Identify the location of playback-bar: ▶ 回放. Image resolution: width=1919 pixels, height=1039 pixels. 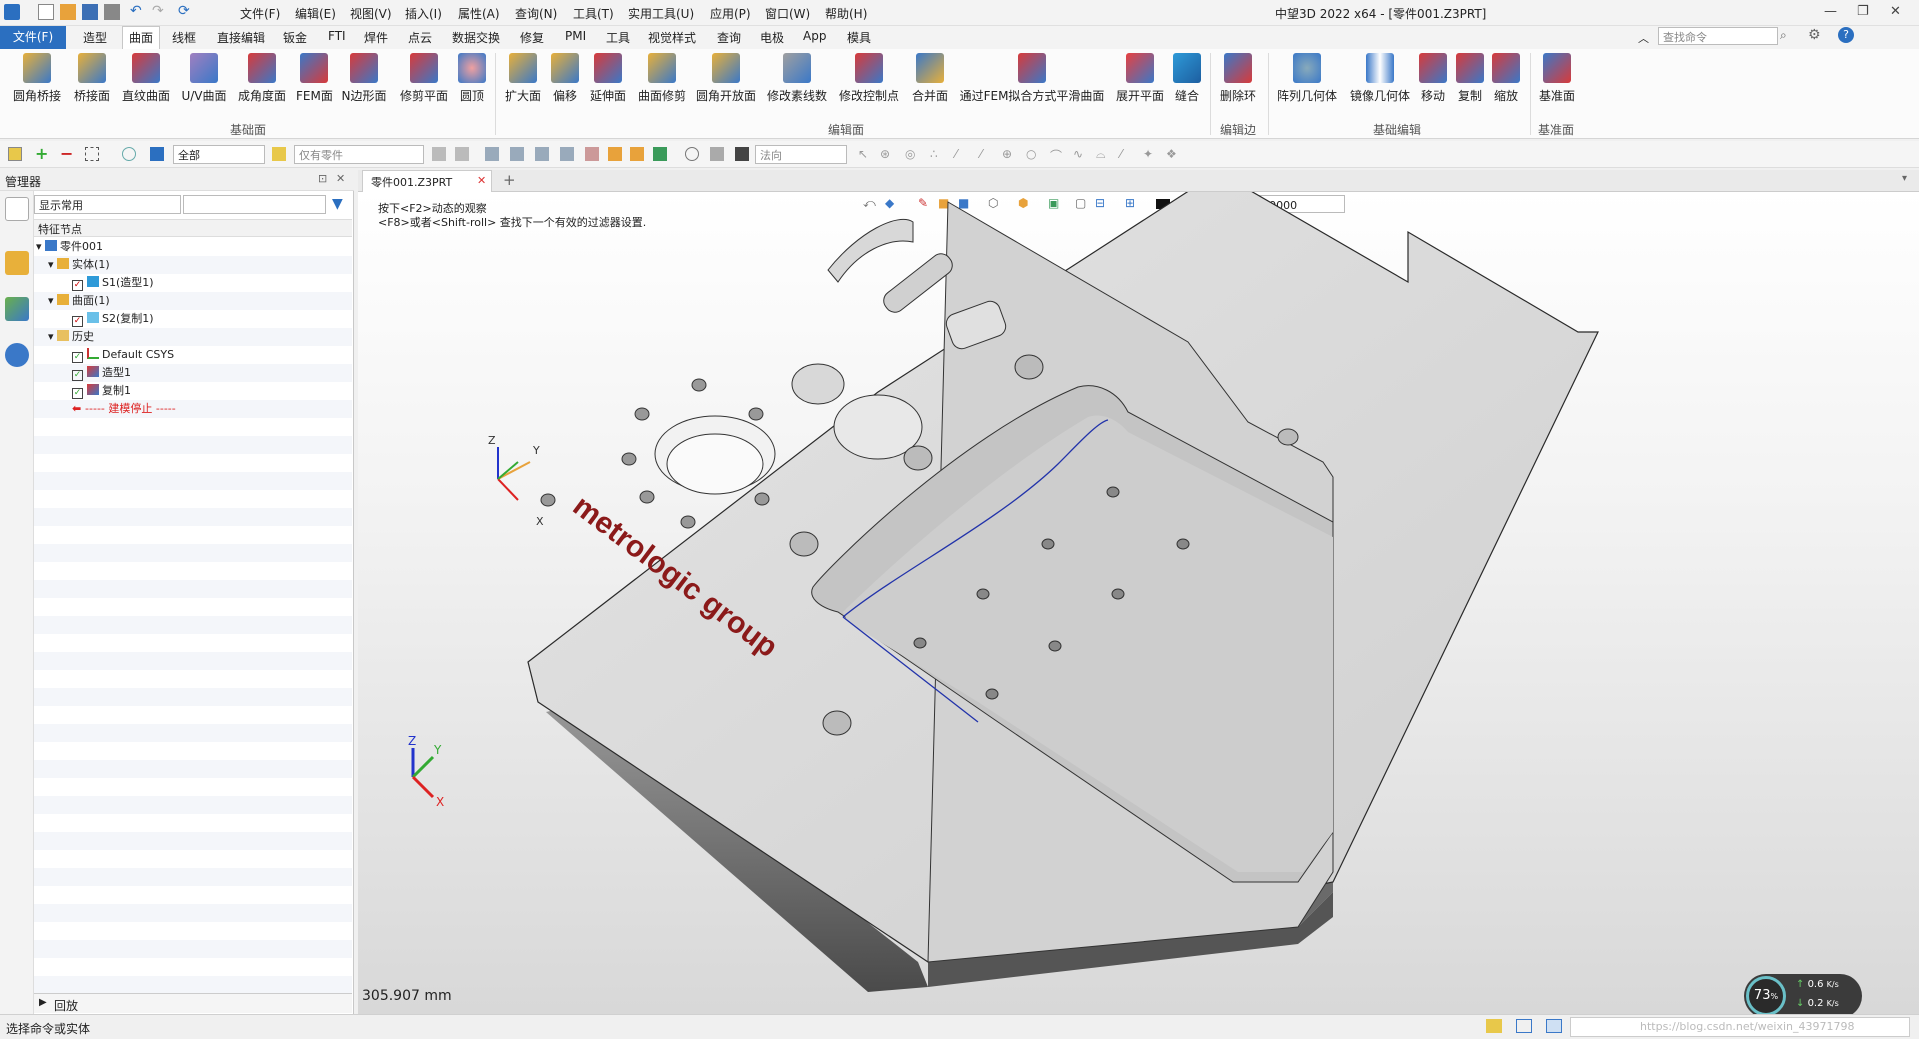
(193, 1003).